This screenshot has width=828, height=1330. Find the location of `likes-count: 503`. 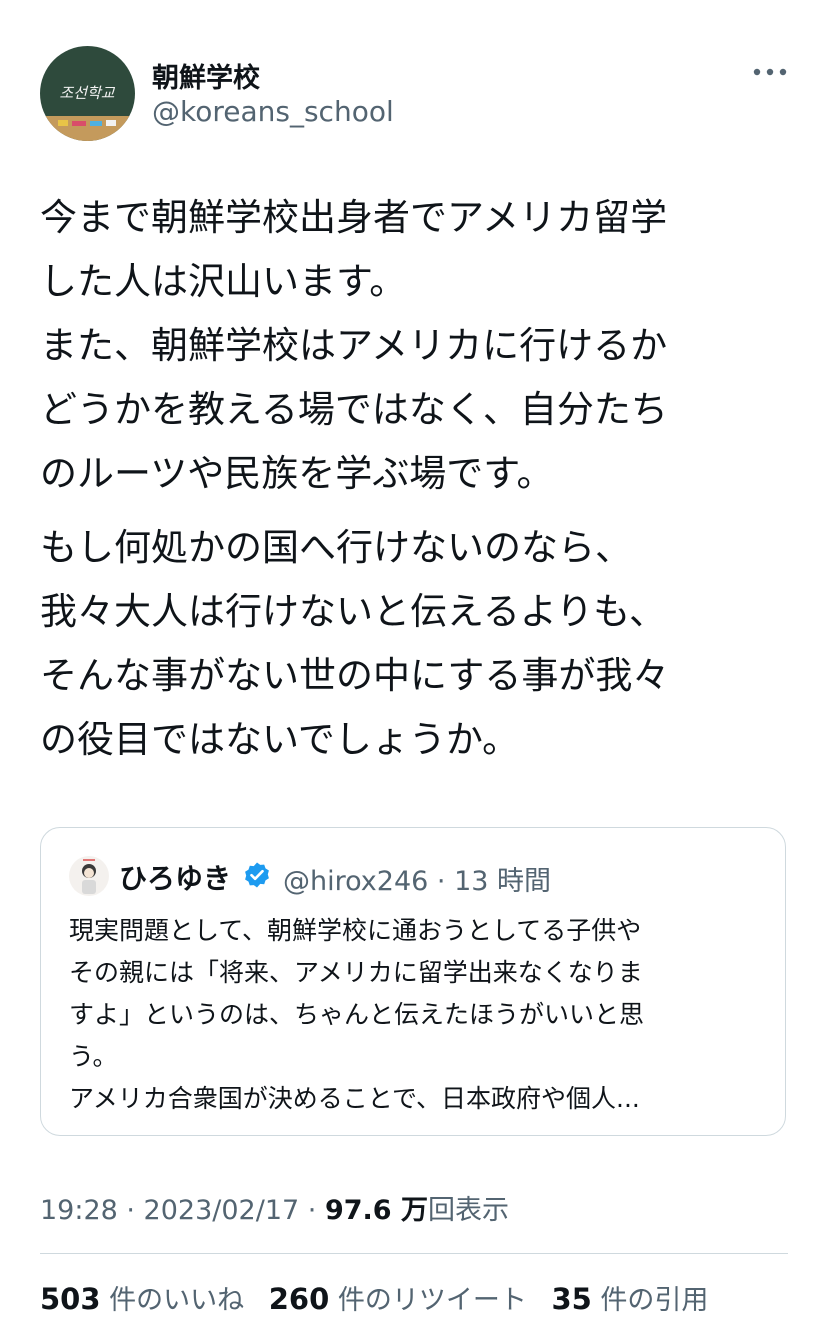

likes-count: 503 is located at coordinates (70, 1299).